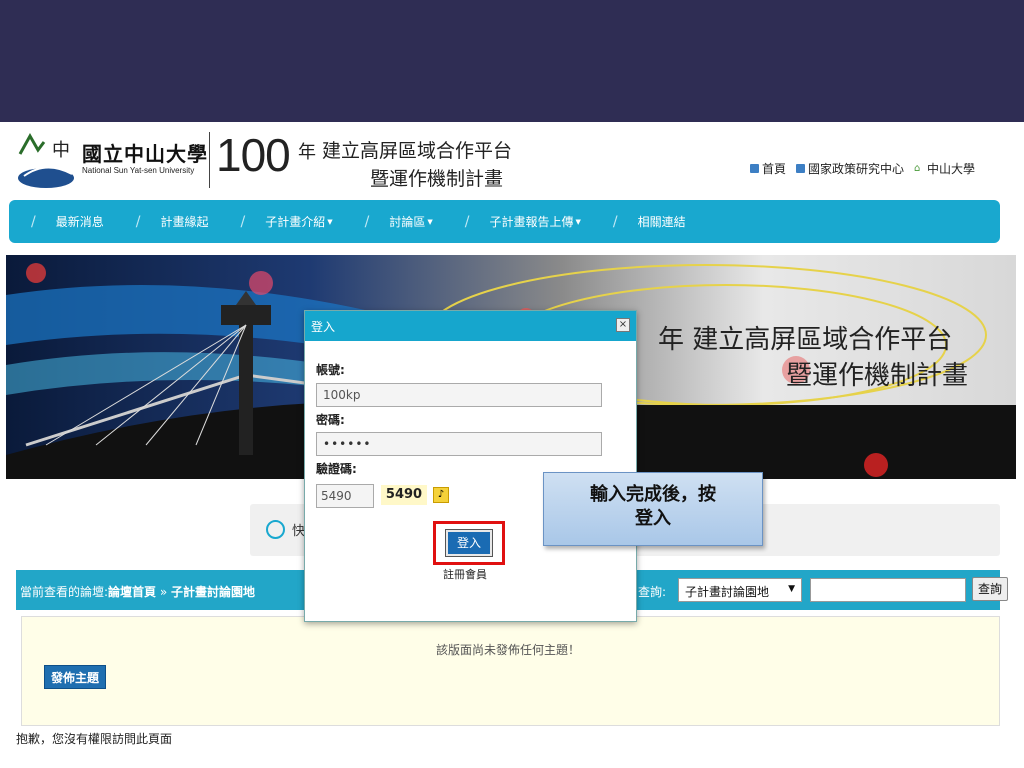 Image resolution: width=1024 pixels, height=768 pixels. I want to click on close-icon: ×, so click(623, 325).